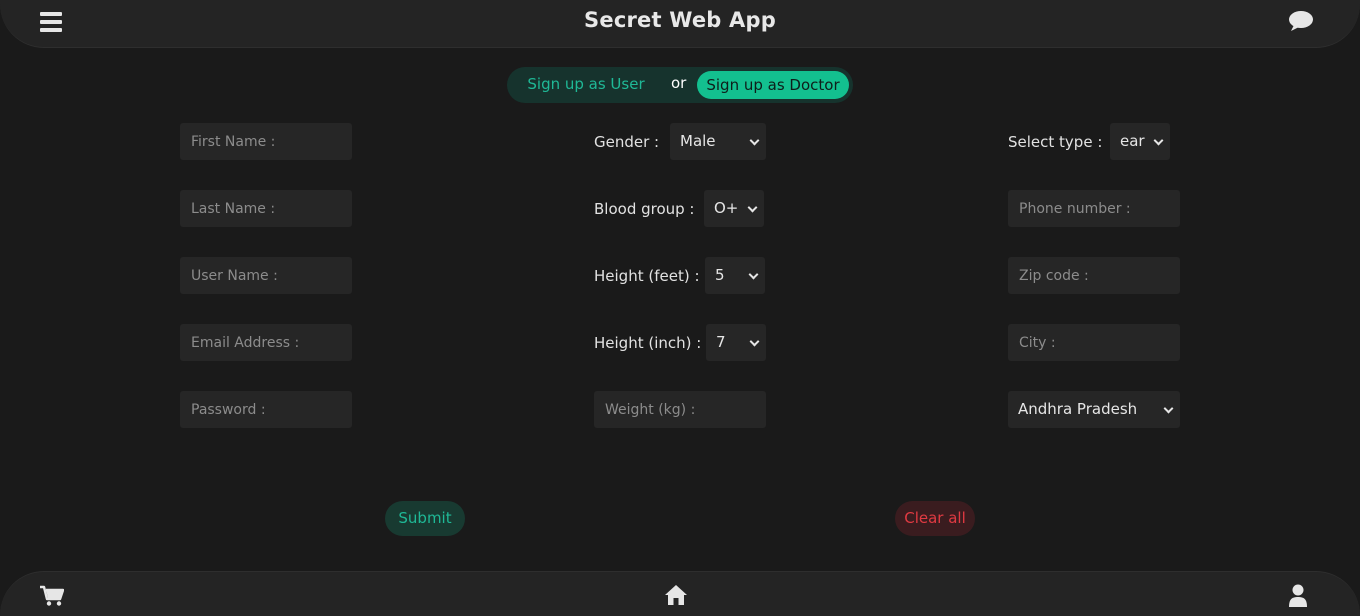  What do you see at coordinates (266, 342) in the screenshot?
I see `email-input` at bounding box center [266, 342].